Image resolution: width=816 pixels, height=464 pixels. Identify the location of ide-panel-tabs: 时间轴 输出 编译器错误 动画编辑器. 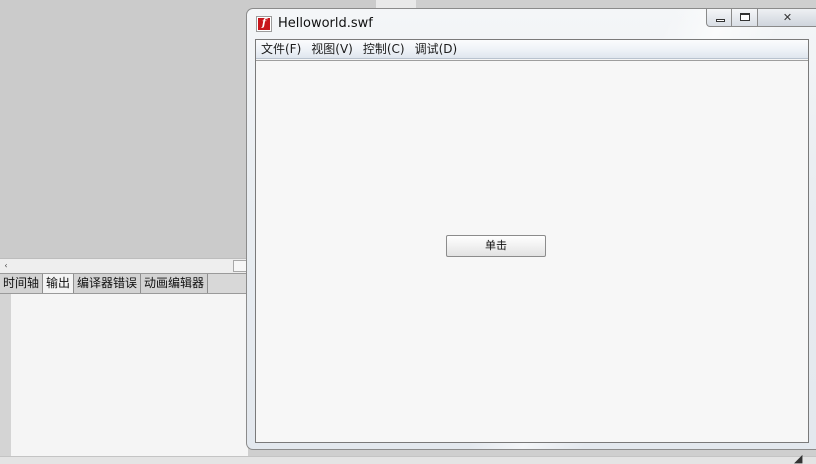
(124, 283).